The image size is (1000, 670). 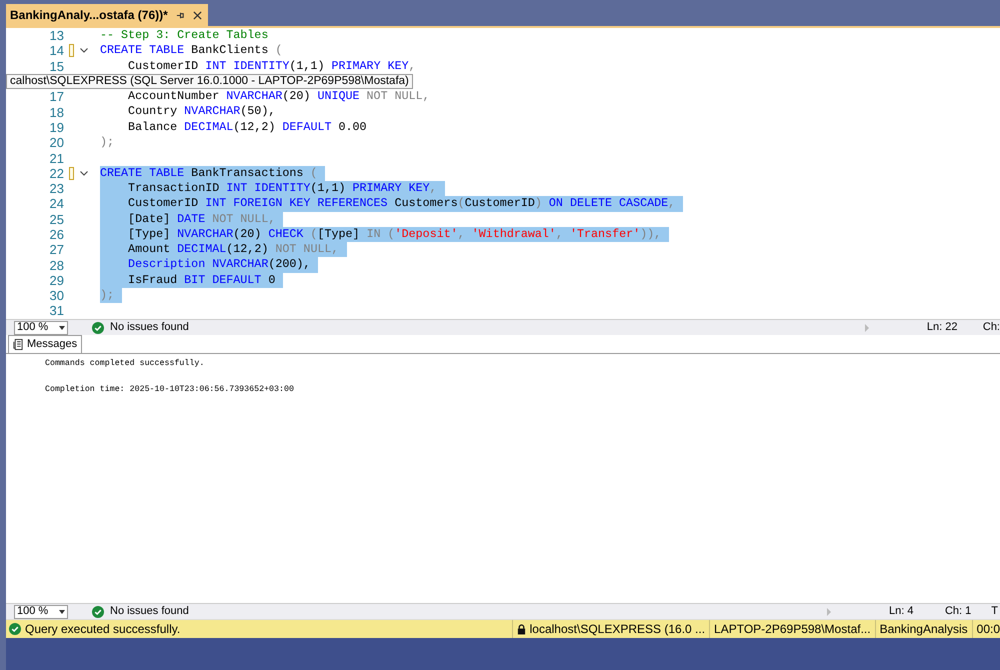 I want to click on message-text: Completion time: 2025-10-10T23:06:56.7393652+03:00, so click(x=170, y=390).